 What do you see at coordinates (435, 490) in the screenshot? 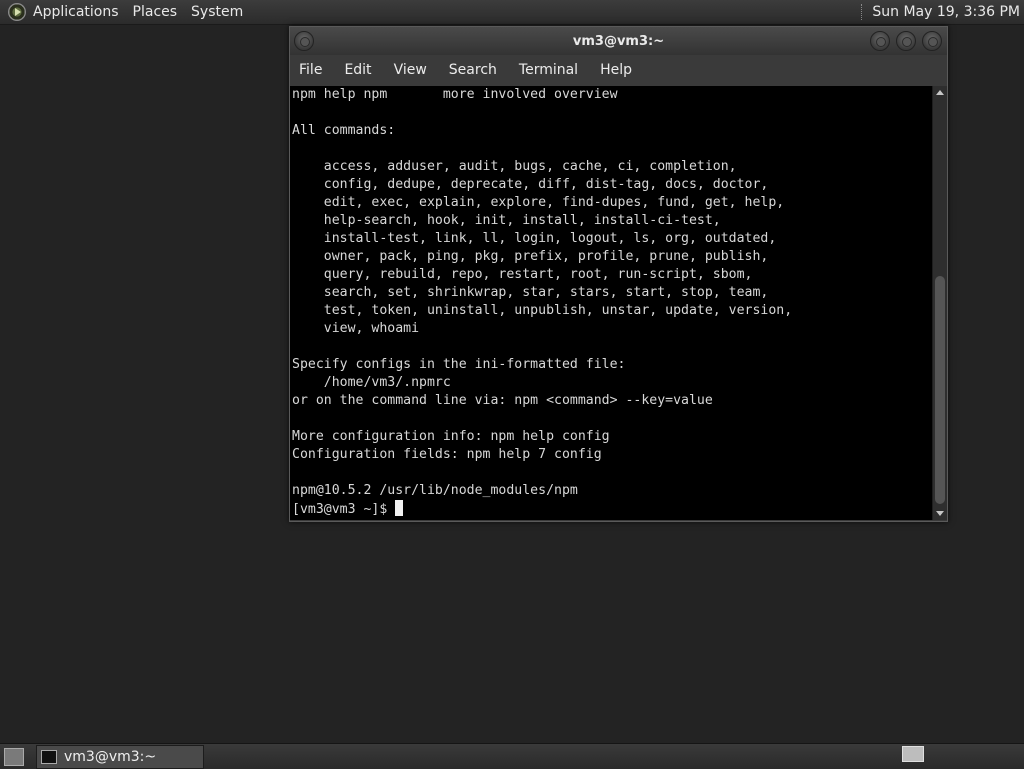
I see `terminal-line: npm@10.5.2 /usr/lib/node_modules/npm` at bounding box center [435, 490].